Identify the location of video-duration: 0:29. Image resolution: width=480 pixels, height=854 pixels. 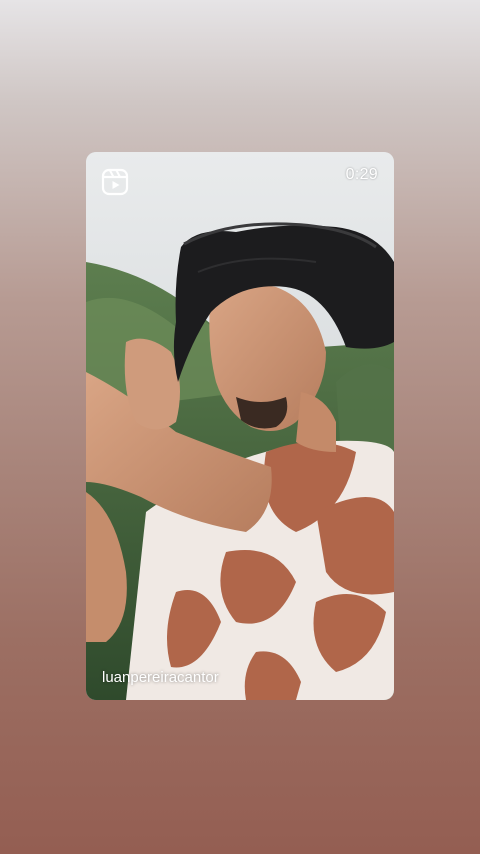
(361, 174).